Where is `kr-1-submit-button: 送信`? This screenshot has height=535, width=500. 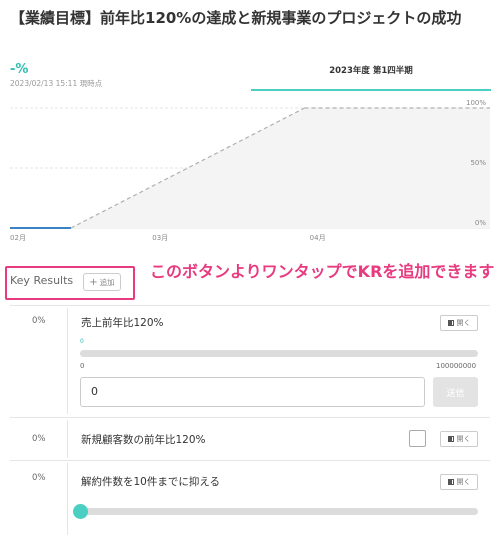
kr-1-submit-button: 送信 is located at coordinates (455, 392).